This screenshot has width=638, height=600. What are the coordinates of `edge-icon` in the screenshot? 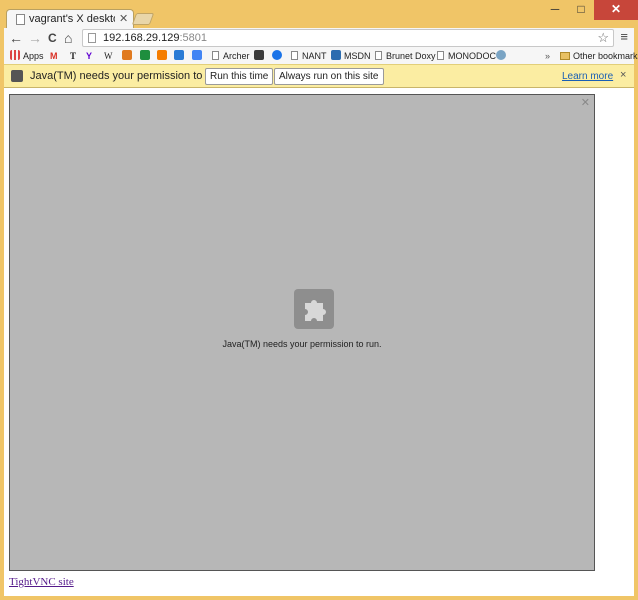 It's located at (278, 56).